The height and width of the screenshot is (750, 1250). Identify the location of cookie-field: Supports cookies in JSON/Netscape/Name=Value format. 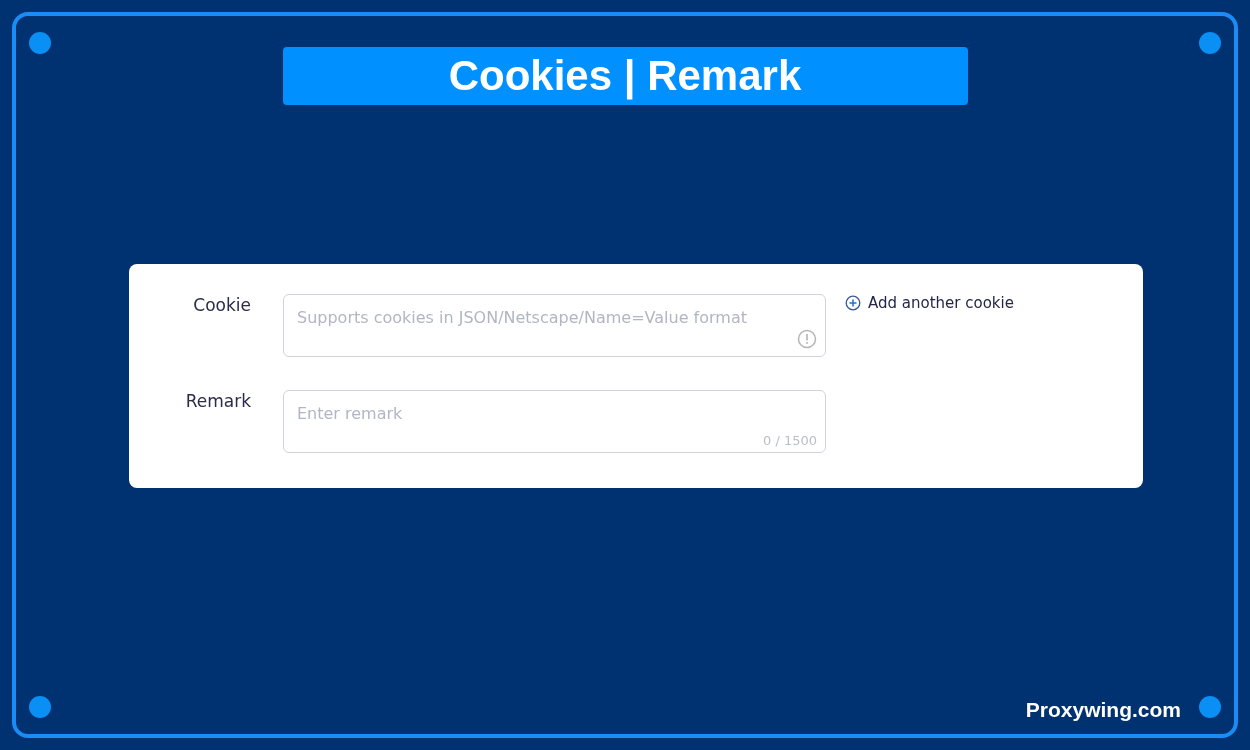
(554, 325).